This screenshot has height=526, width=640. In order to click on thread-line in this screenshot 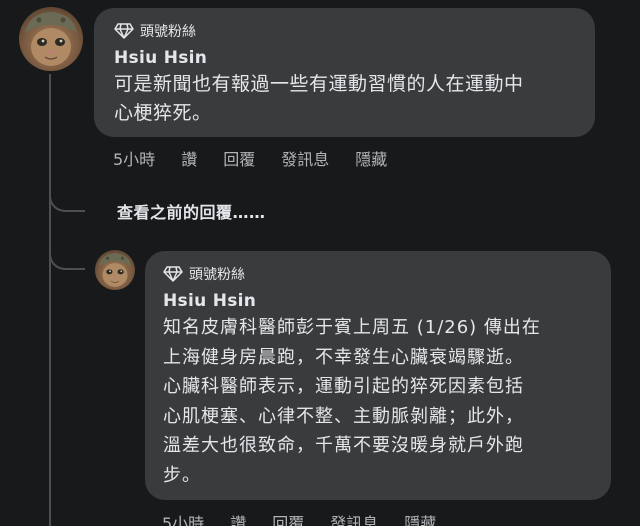, I will do `click(50, 300)`.